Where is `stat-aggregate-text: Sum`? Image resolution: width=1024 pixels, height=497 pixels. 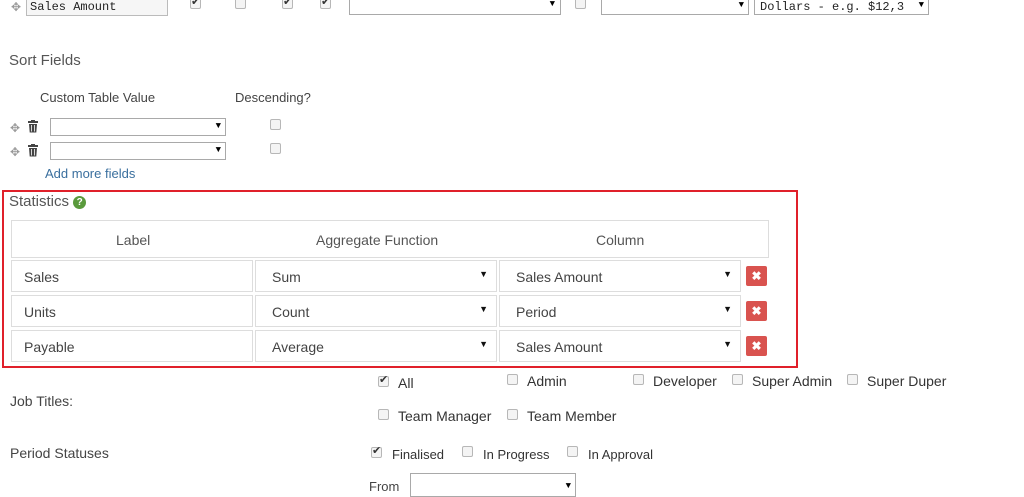
stat-aggregate-text: Sum is located at coordinates (286, 277).